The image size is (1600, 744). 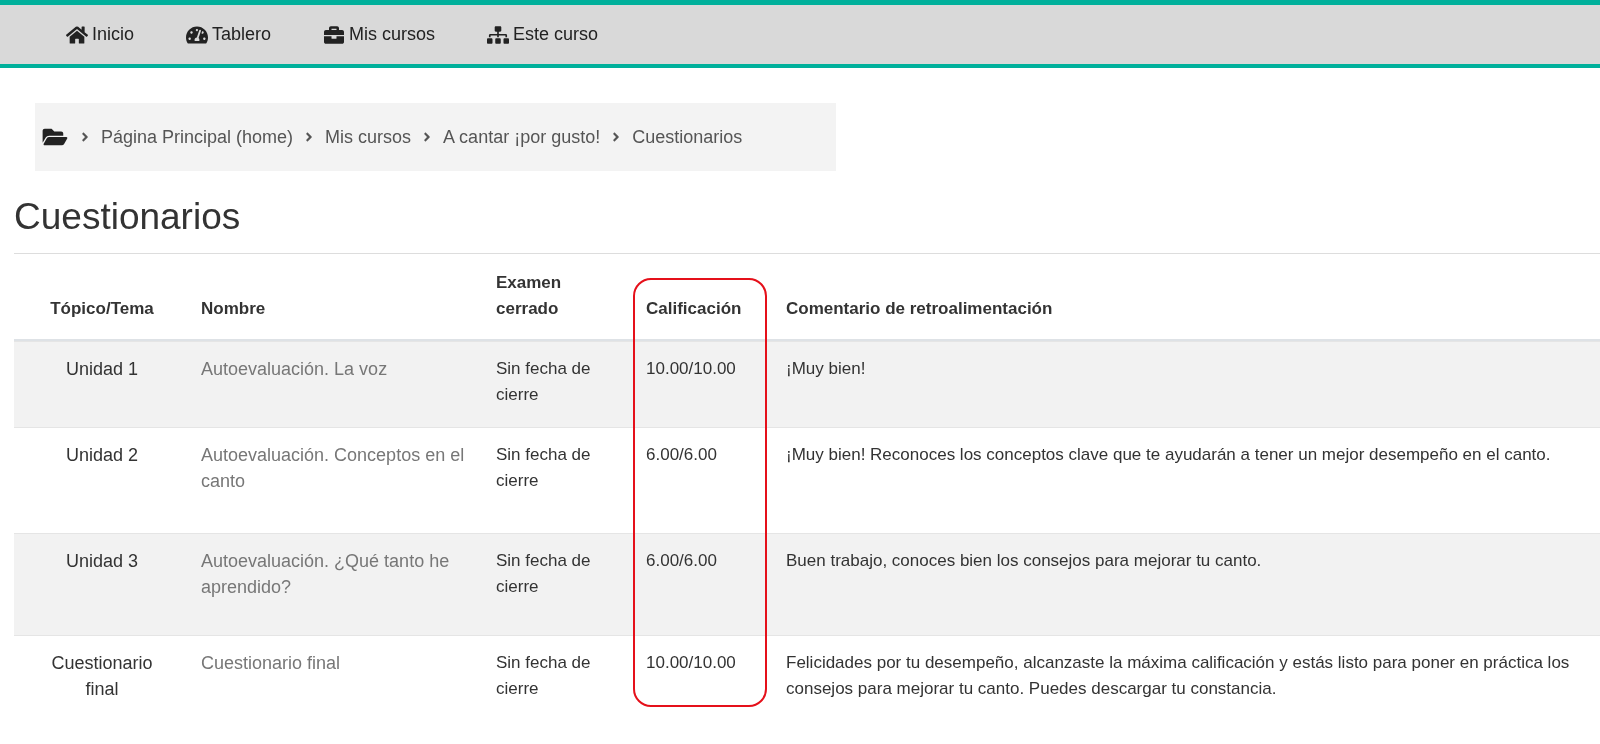 I want to click on column-header: Nombre, so click(x=233, y=309).